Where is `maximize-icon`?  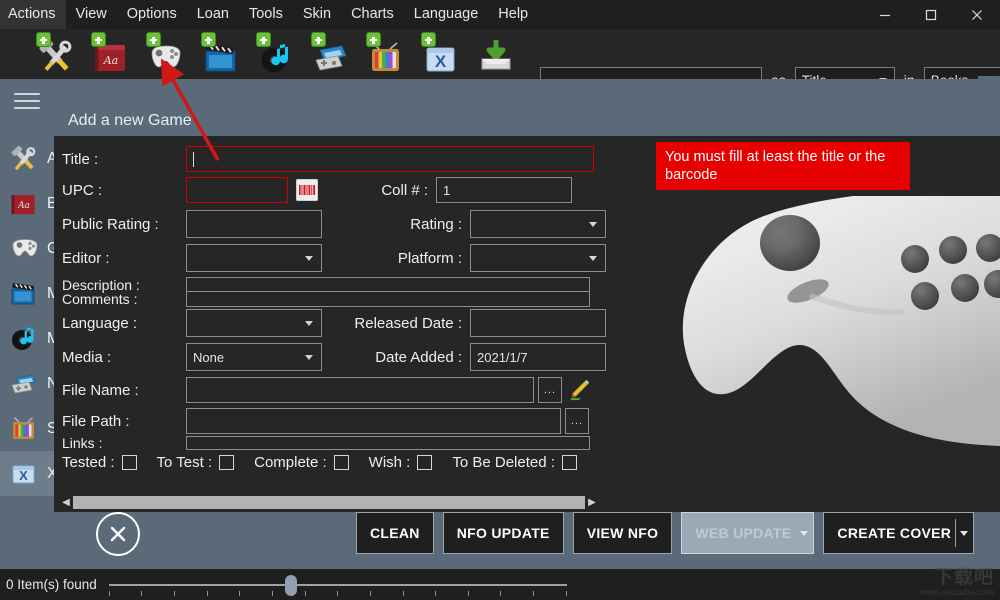
maximize-icon is located at coordinates (931, 14).